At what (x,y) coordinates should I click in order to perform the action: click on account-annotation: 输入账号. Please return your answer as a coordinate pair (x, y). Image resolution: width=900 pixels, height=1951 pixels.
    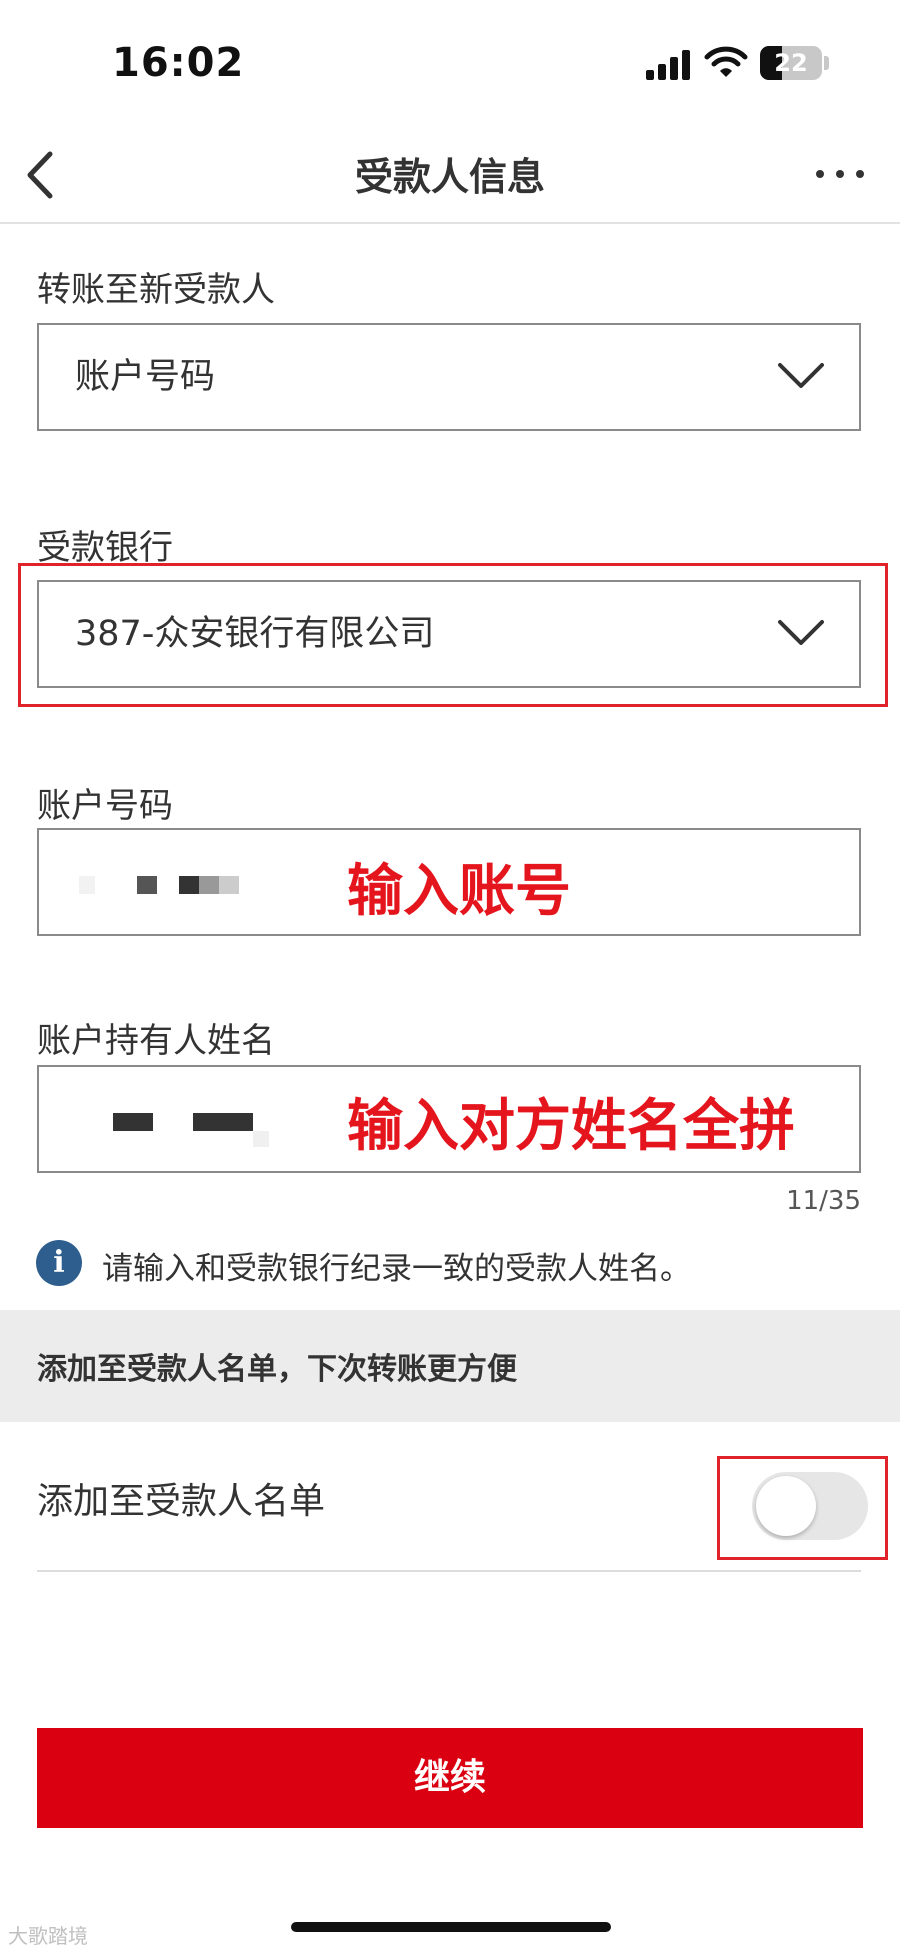
    Looking at the image, I should click on (459, 891).